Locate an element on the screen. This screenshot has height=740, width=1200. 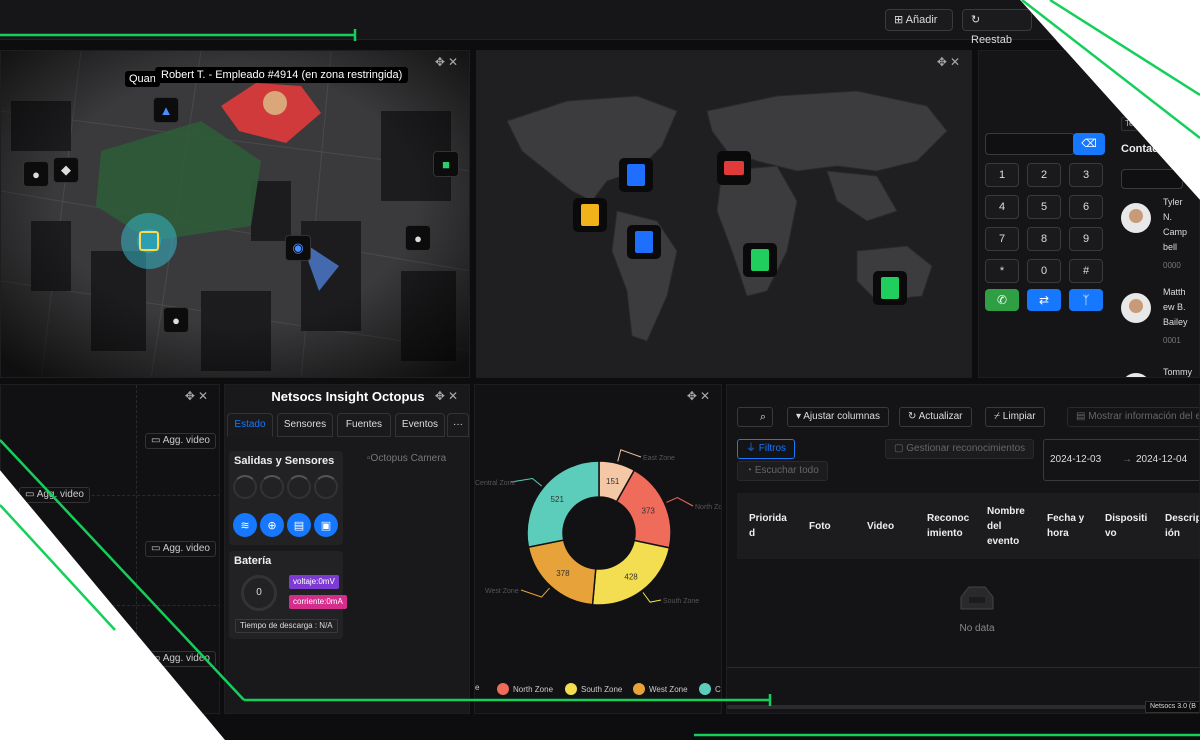
contact-search-input is located at coordinates (1152, 179).